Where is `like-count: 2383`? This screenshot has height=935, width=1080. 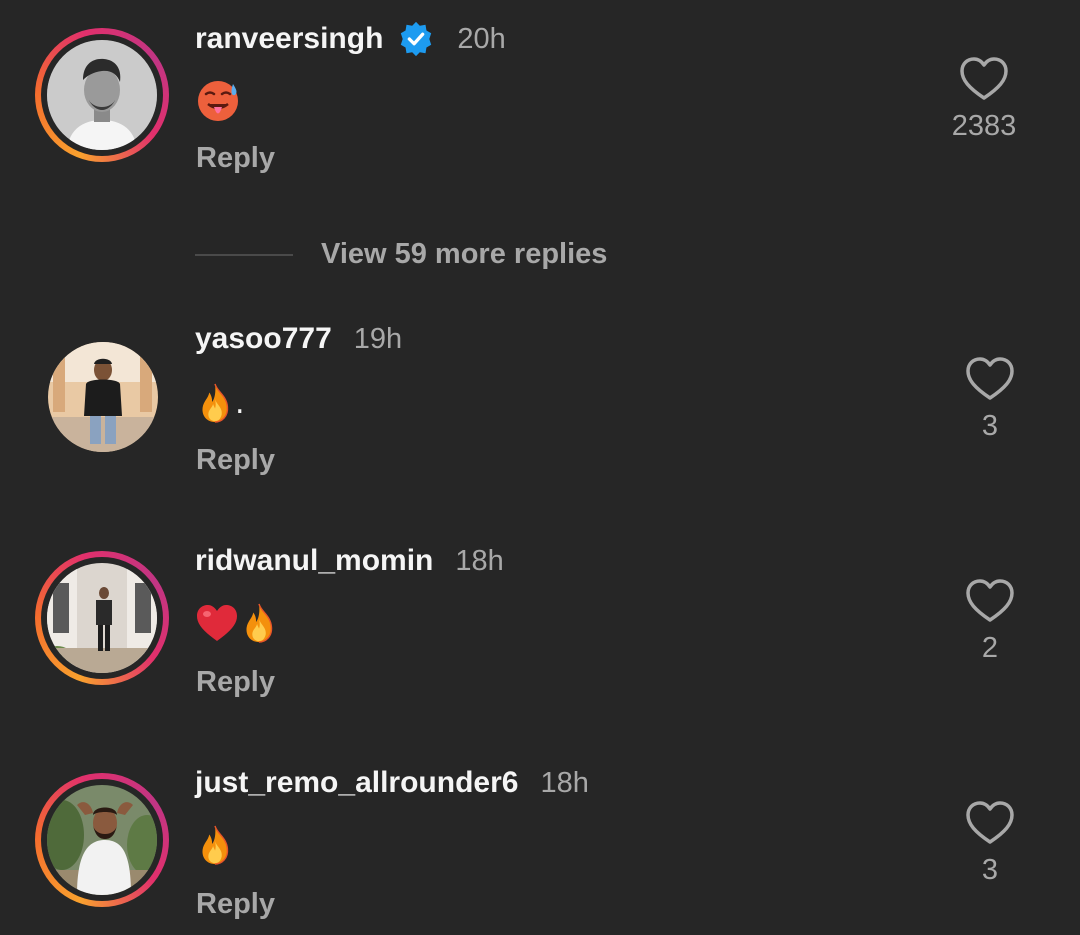
like-count: 2383 is located at coordinates (984, 126).